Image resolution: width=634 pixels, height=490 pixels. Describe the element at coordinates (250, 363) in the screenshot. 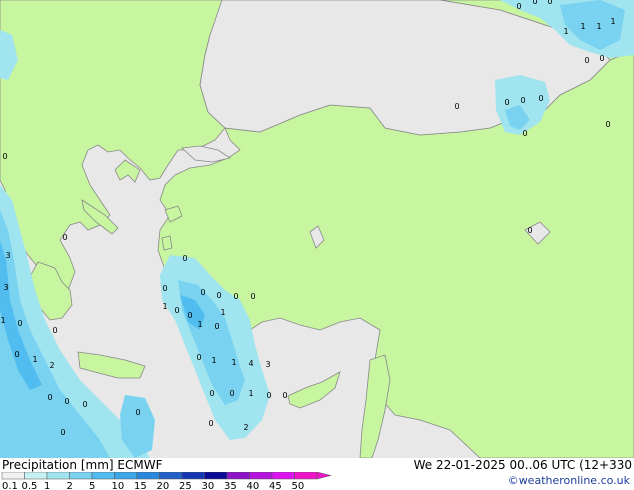

I see `precip-value-label: 4` at that location.